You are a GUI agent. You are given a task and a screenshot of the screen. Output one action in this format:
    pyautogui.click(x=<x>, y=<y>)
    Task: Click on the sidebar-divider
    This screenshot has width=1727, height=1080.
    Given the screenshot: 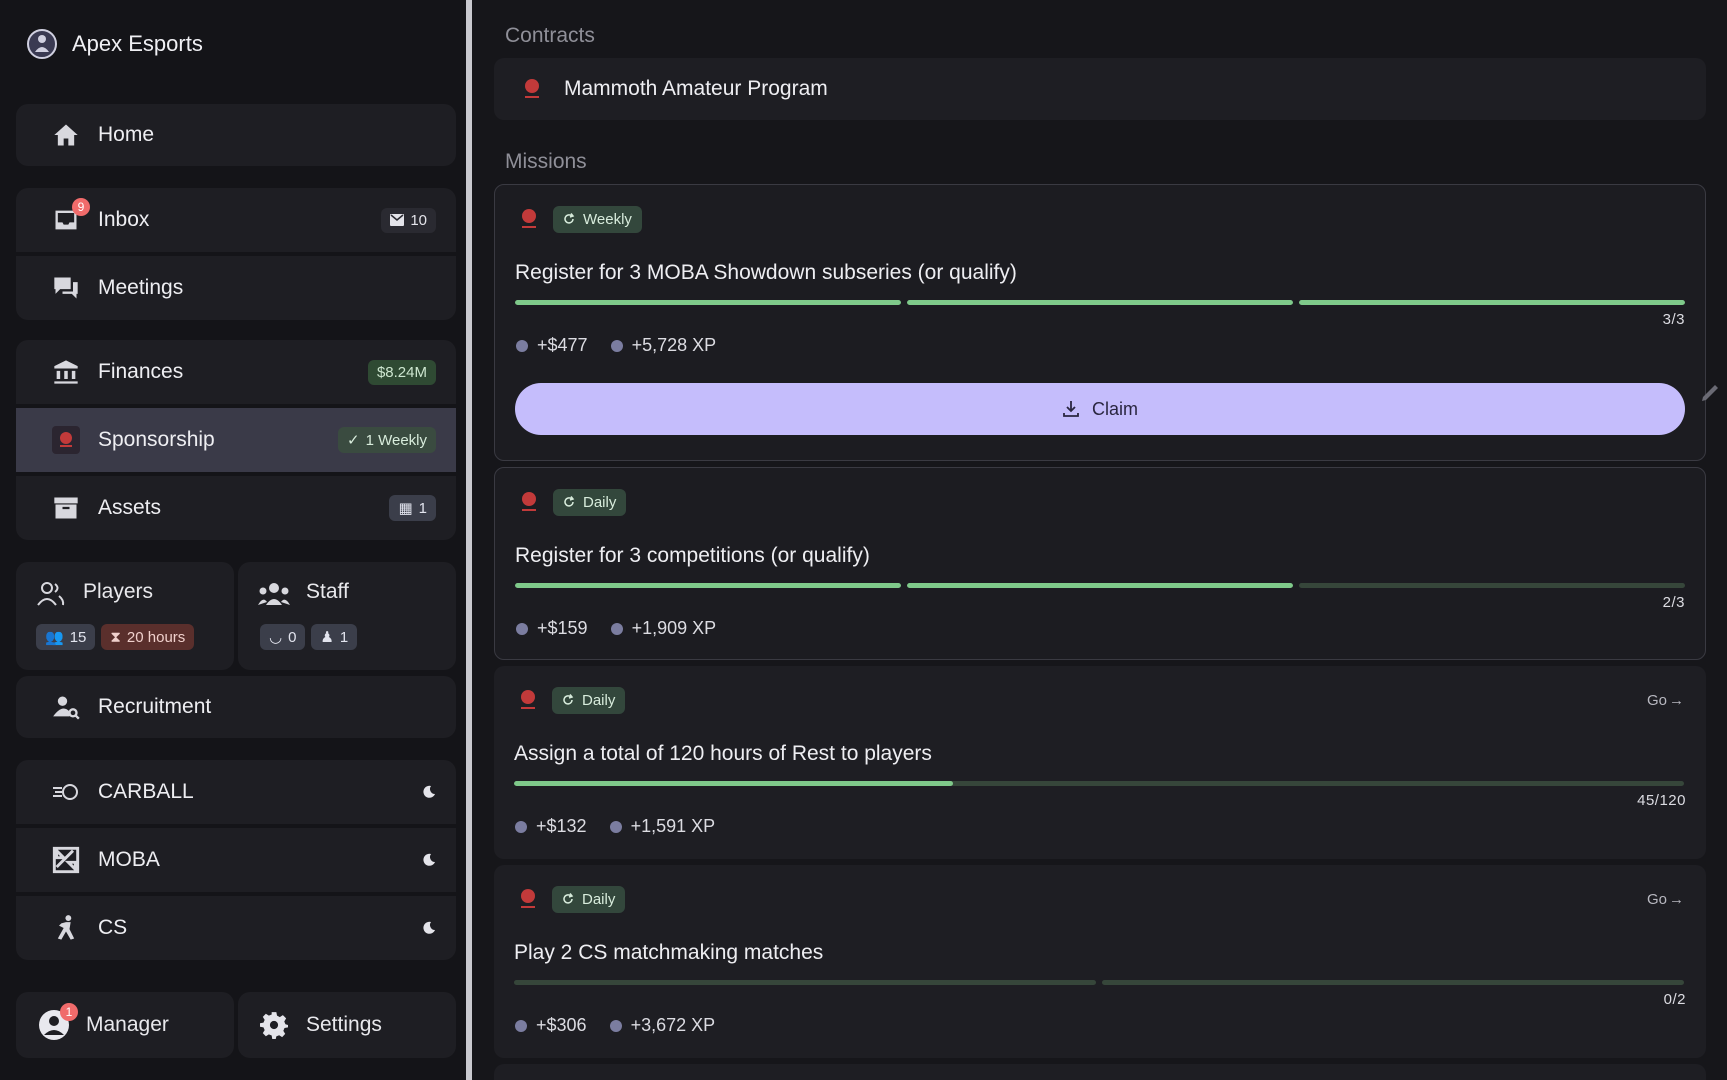 What is the action you would take?
    pyautogui.click(x=469, y=540)
    